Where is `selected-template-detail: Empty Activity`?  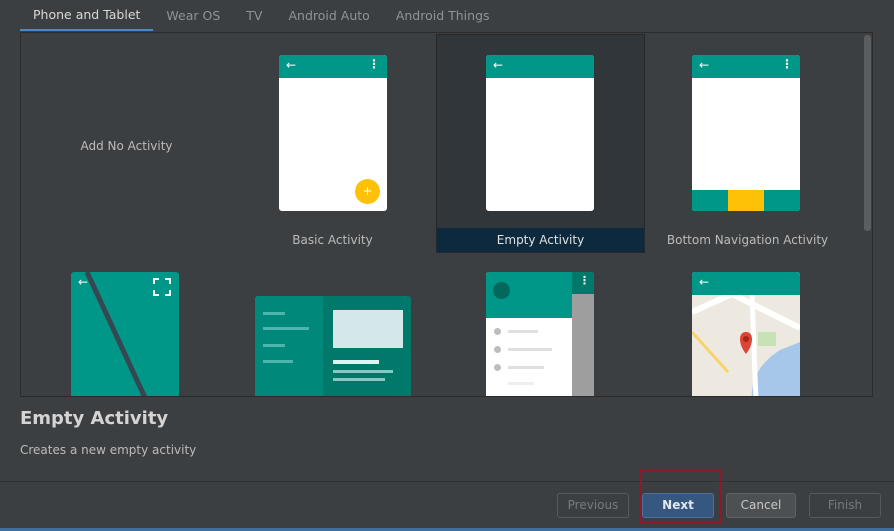 selected-template-detail: Empty Activity is located at coordinates (94, 418).